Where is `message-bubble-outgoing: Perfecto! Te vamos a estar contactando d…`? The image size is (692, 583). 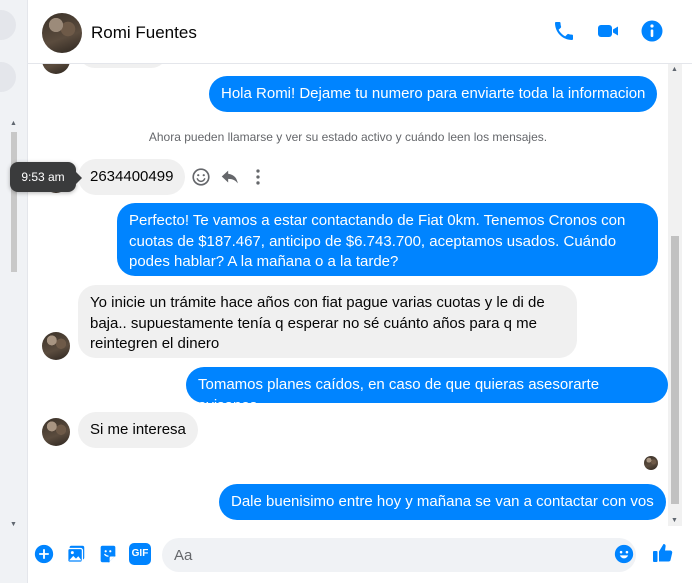 message-bubble-outgoing: Perfecto! Te vamos a estar contactando d… is located at coordinates (387, 239).